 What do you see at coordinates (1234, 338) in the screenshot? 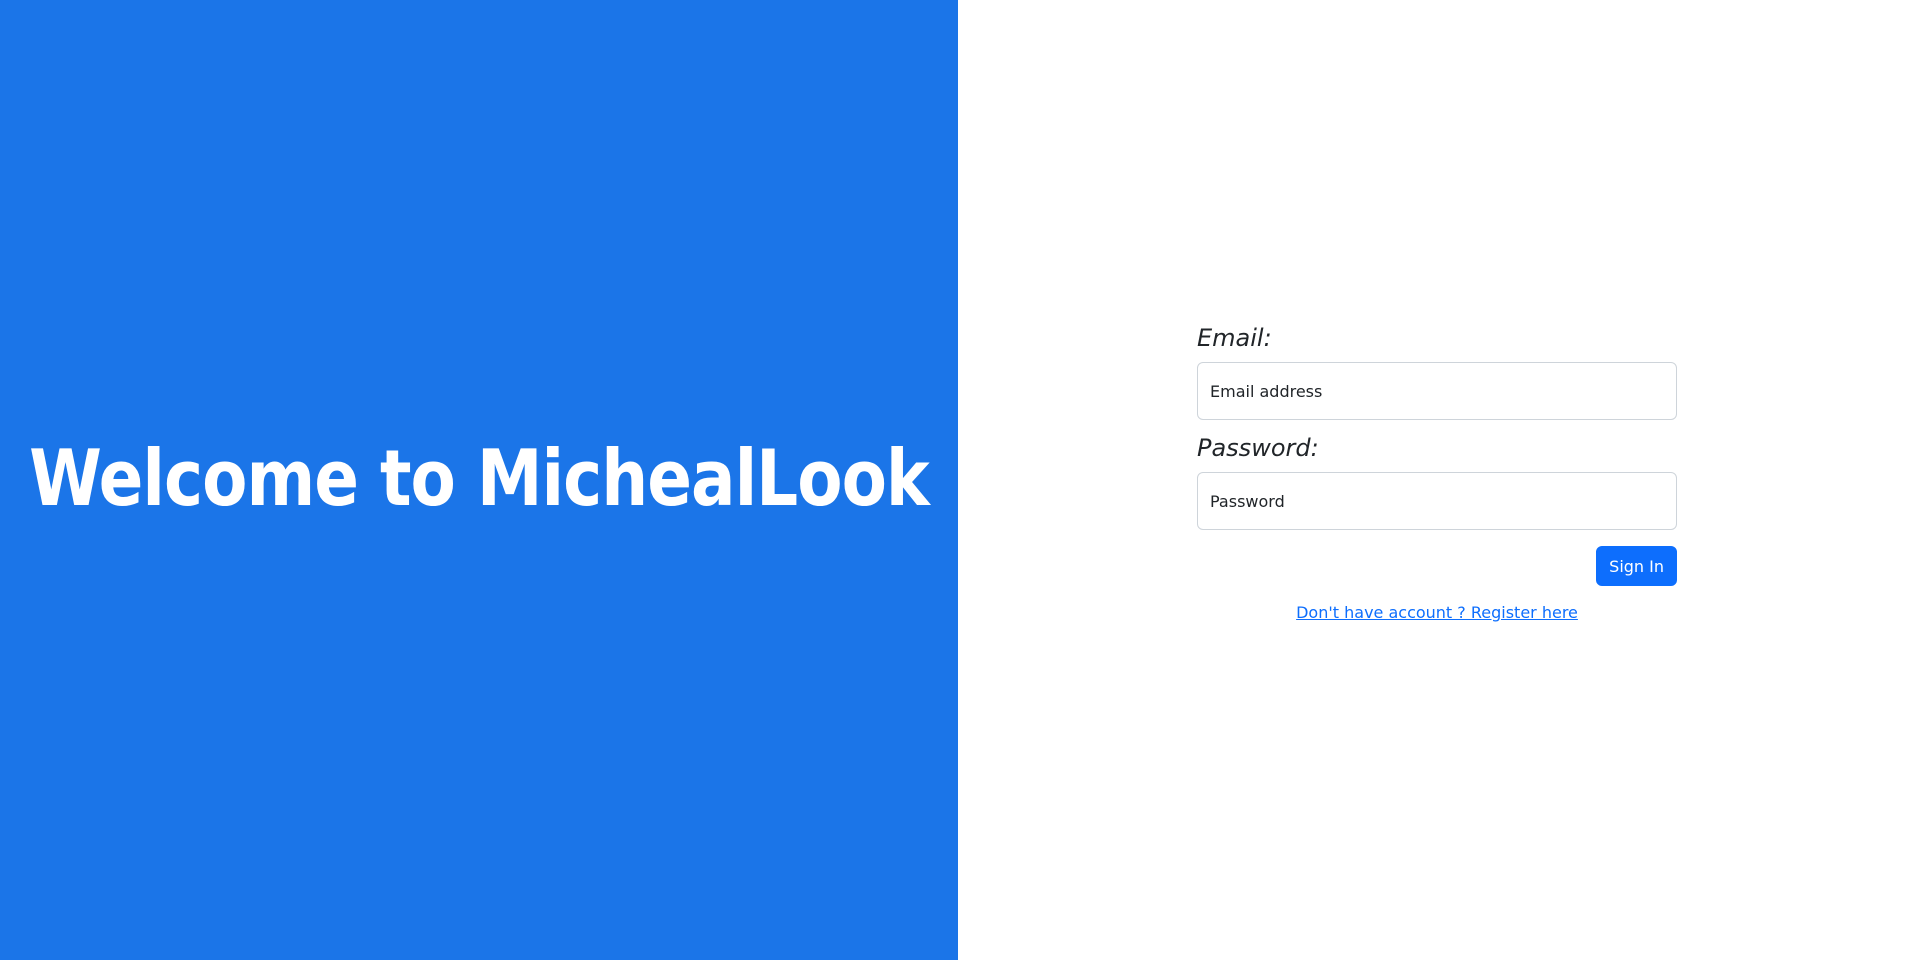
I see `email-label: Email:` at bounding box center [1234, 338].